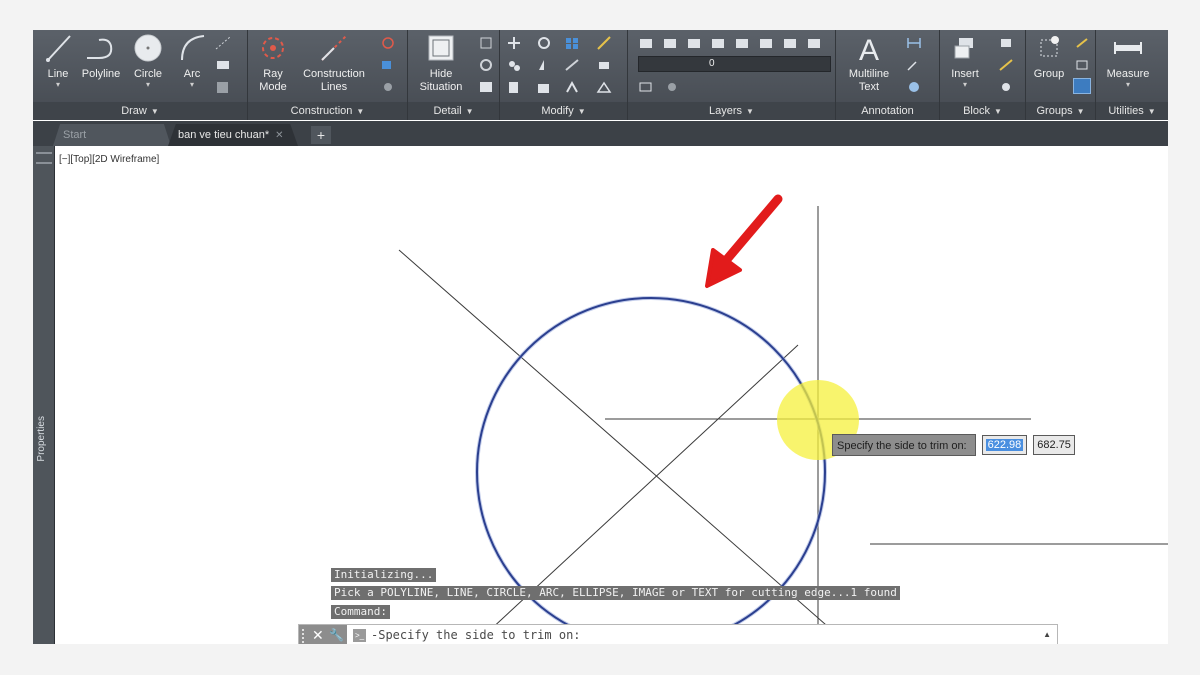 The width and height of the screenshot is (1200, 675). I want to click on draw-panel-title: Draw ▼, so click(140, 111).